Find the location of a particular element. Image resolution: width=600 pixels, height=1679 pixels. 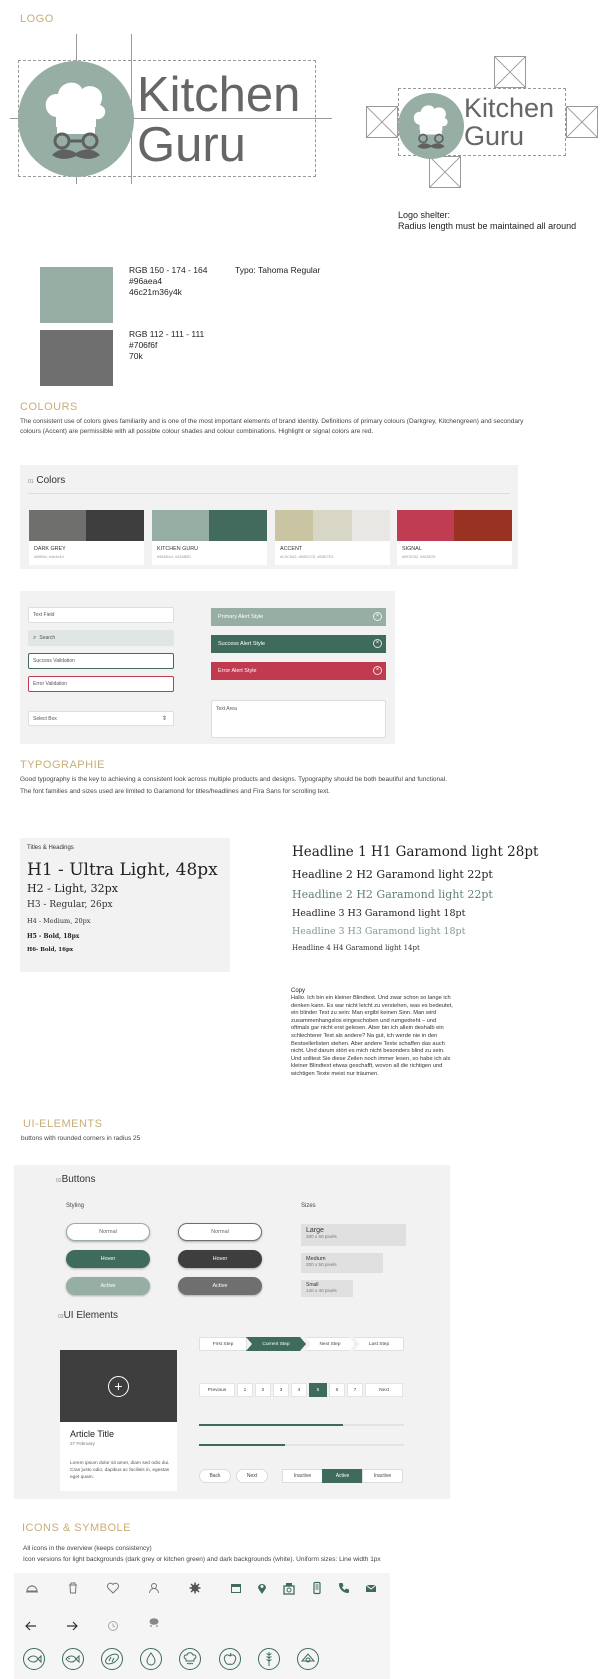

location-pin-icon is located at coordinates (262, 1587).